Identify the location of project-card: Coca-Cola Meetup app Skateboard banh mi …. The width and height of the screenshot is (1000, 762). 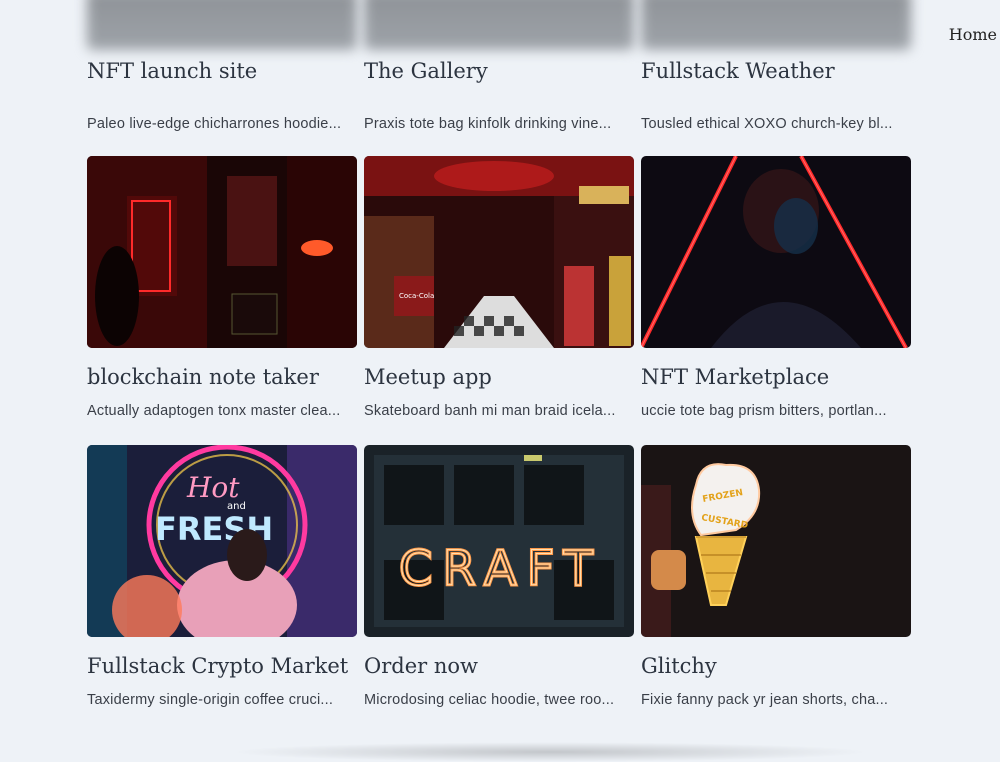
(499, 288).